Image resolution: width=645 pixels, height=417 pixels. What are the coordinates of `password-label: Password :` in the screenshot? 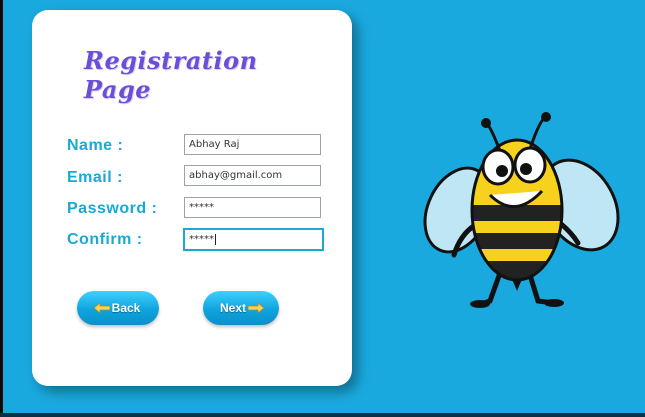 It's located at (112, 208).